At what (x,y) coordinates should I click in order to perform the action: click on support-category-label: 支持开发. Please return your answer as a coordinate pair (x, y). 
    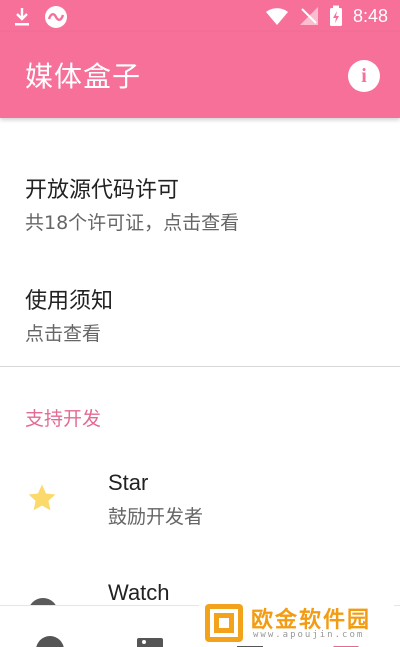
    Looking at the image, I should click on (63, 419).